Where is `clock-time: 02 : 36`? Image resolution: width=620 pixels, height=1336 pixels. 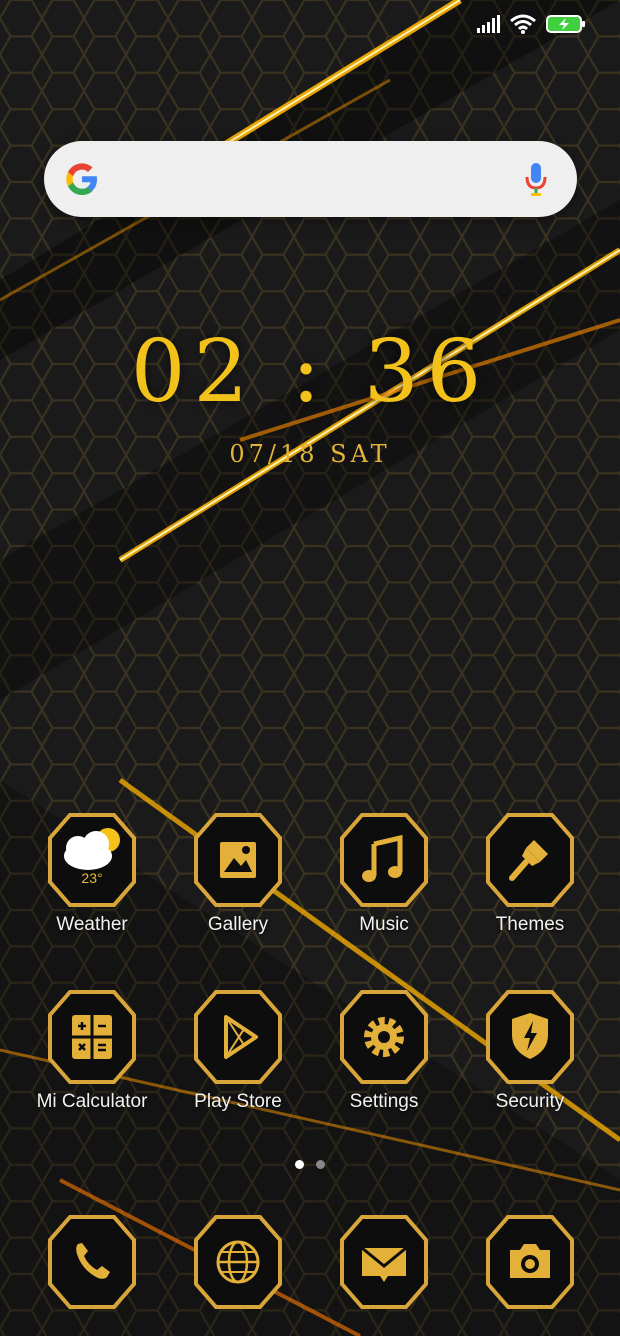 clock-time: 02 : 36 is located at coordinates (310, 372).